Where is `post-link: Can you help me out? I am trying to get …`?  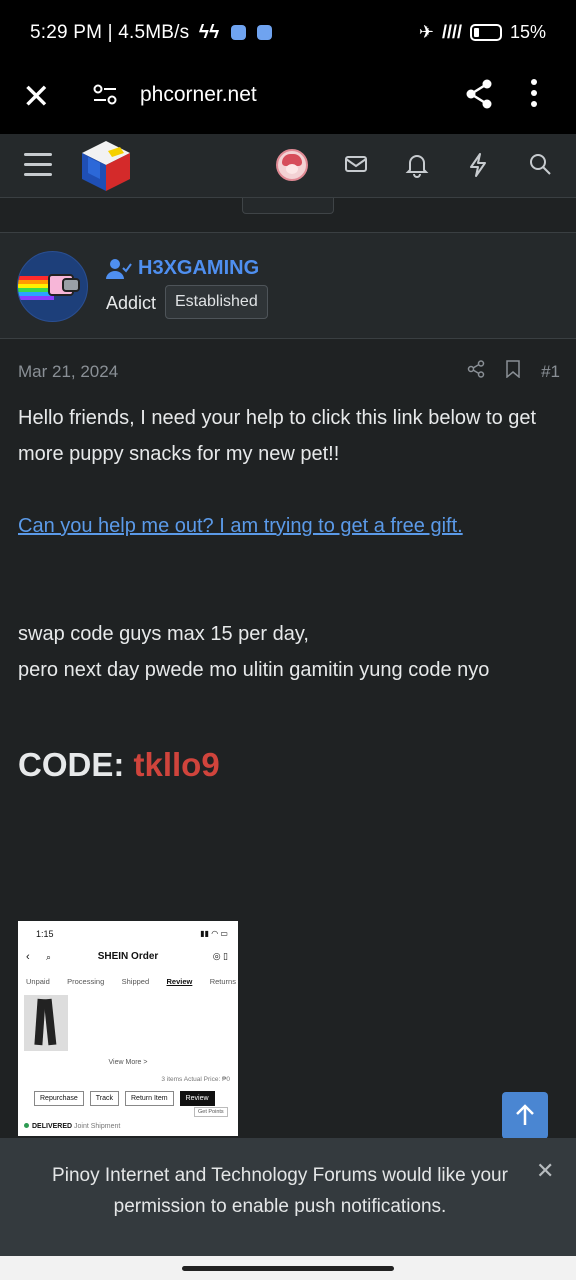
post-link: Can you help me out? I am trying to get … is located at coordinates (240, 526).